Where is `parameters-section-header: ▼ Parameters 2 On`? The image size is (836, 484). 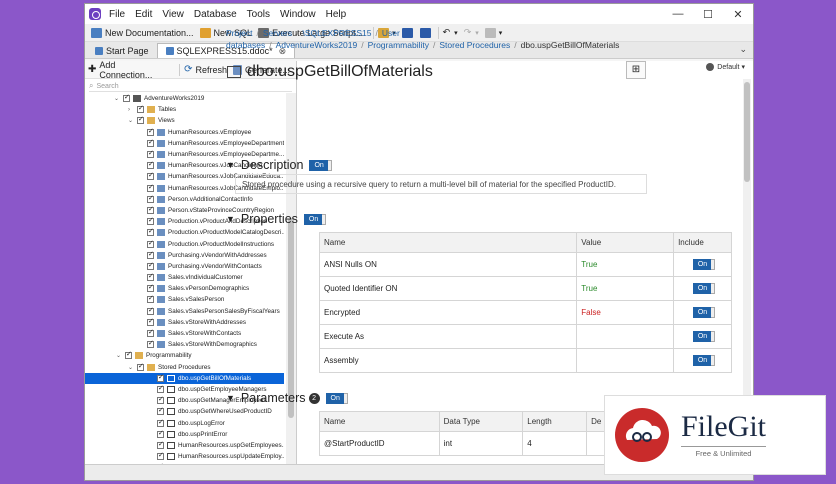
parameters-section-header: ▼ Parameters 2 On is located at coordinates (287, 398).